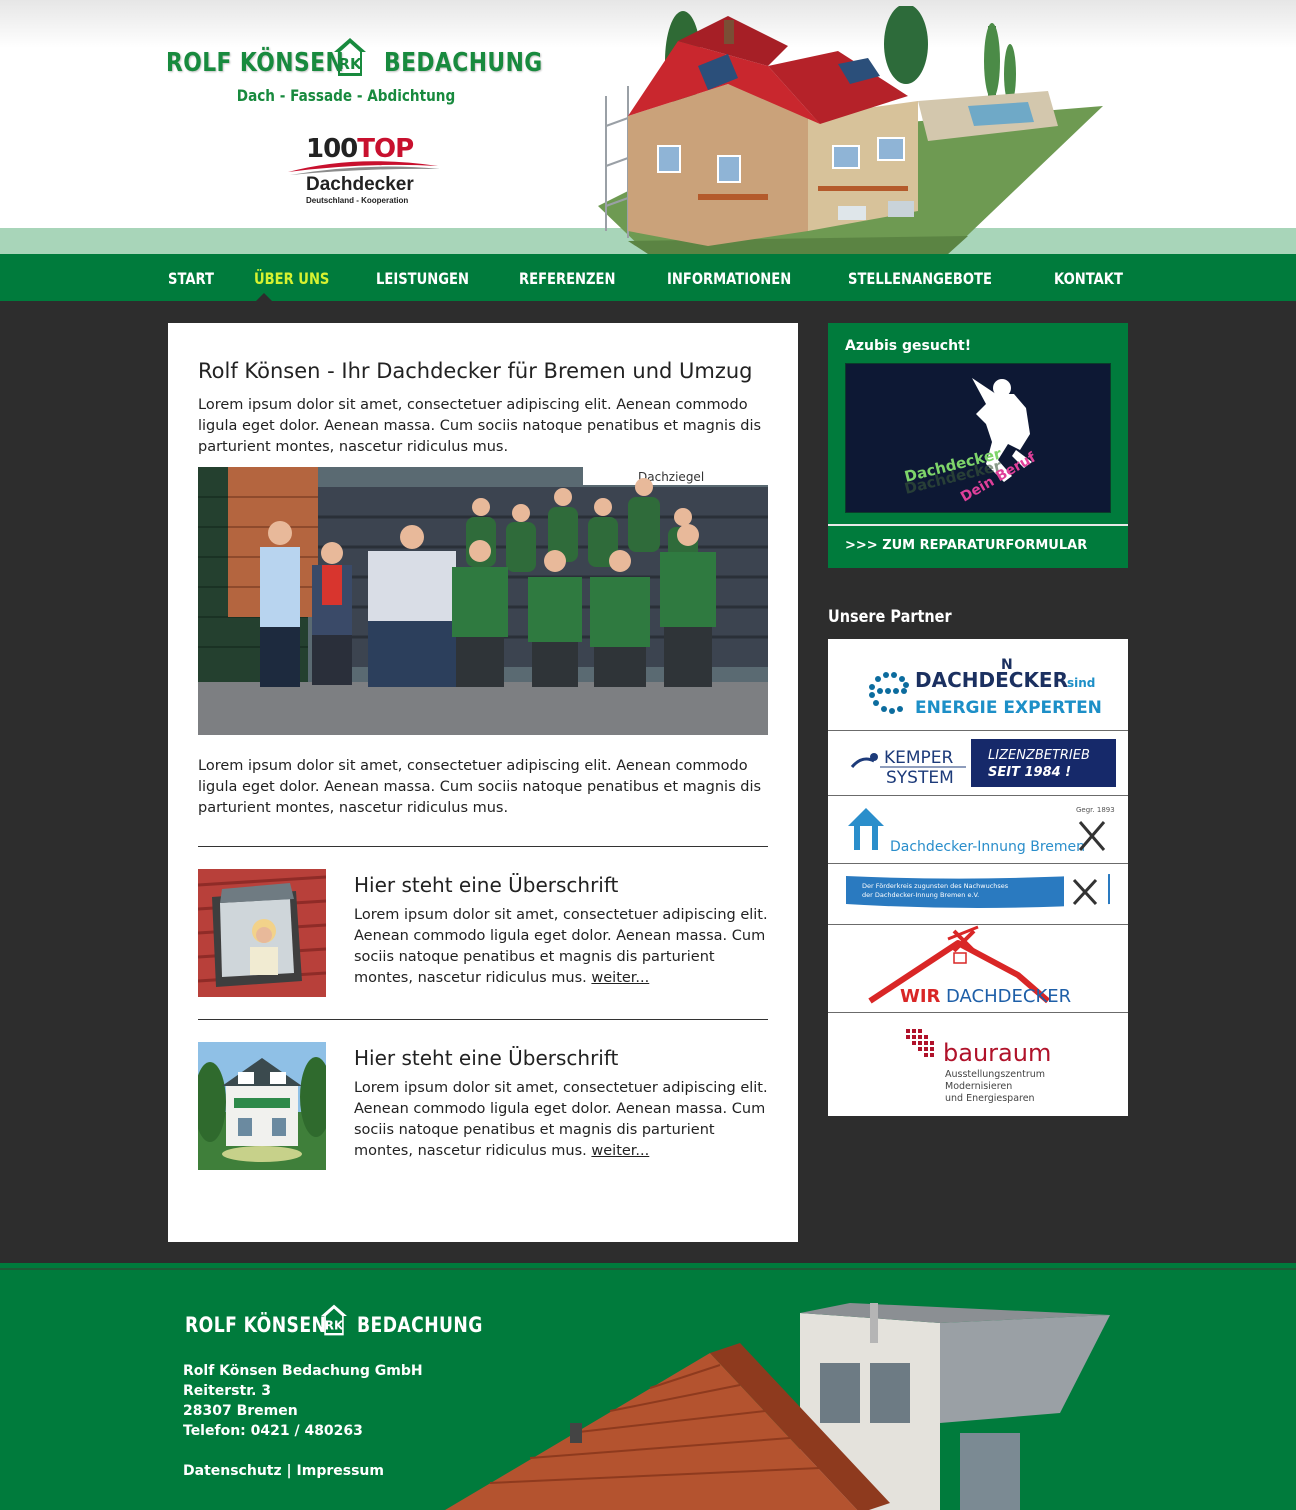  I want to click on svg-text: Gegr. 1893, so click(1095, 810).